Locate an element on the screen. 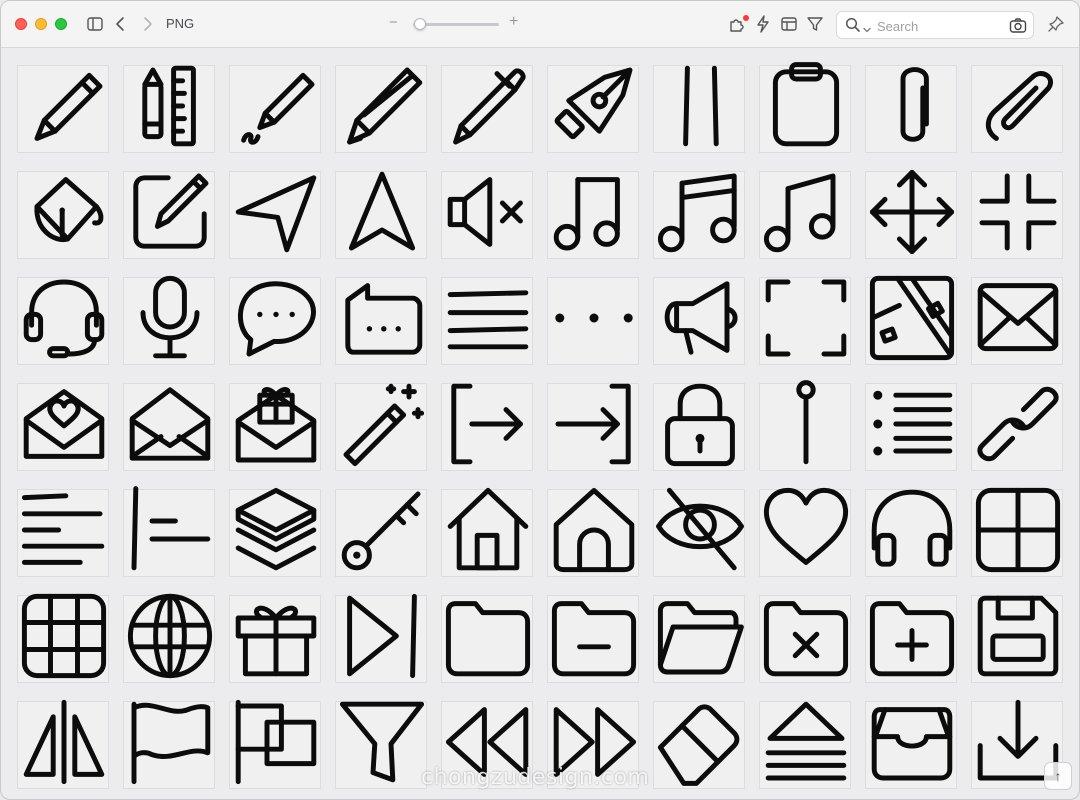 Image resolution: width=1080 pixels, height=800 pixels. folder-plus-icon is located at coordinates (912, 636).